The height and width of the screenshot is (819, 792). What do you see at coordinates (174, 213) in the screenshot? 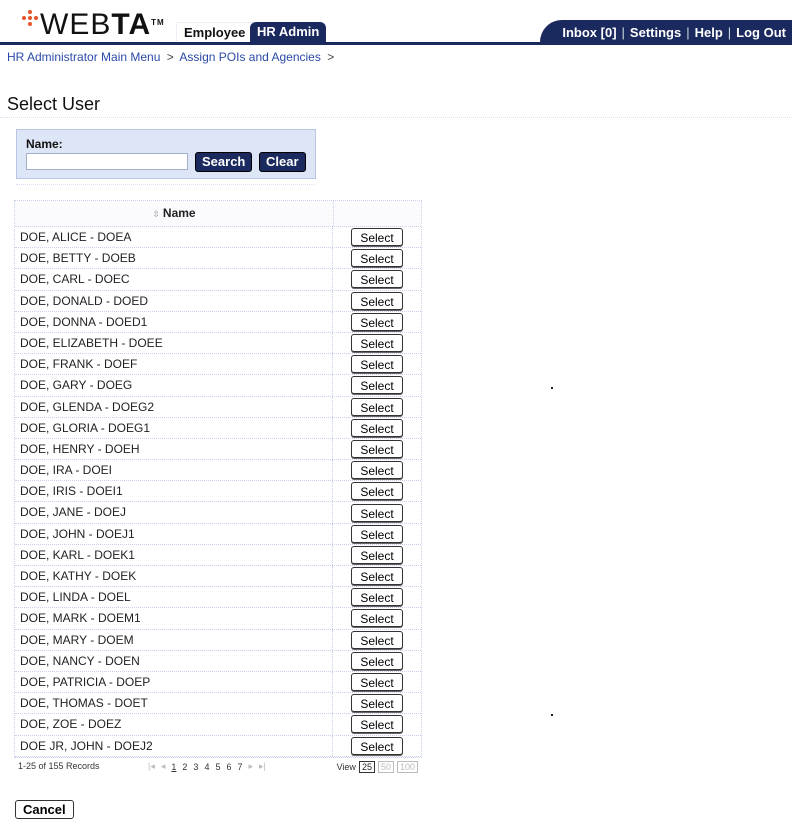
I see `column-header-name: ⇳ Name` at bounding box center [174, 213].